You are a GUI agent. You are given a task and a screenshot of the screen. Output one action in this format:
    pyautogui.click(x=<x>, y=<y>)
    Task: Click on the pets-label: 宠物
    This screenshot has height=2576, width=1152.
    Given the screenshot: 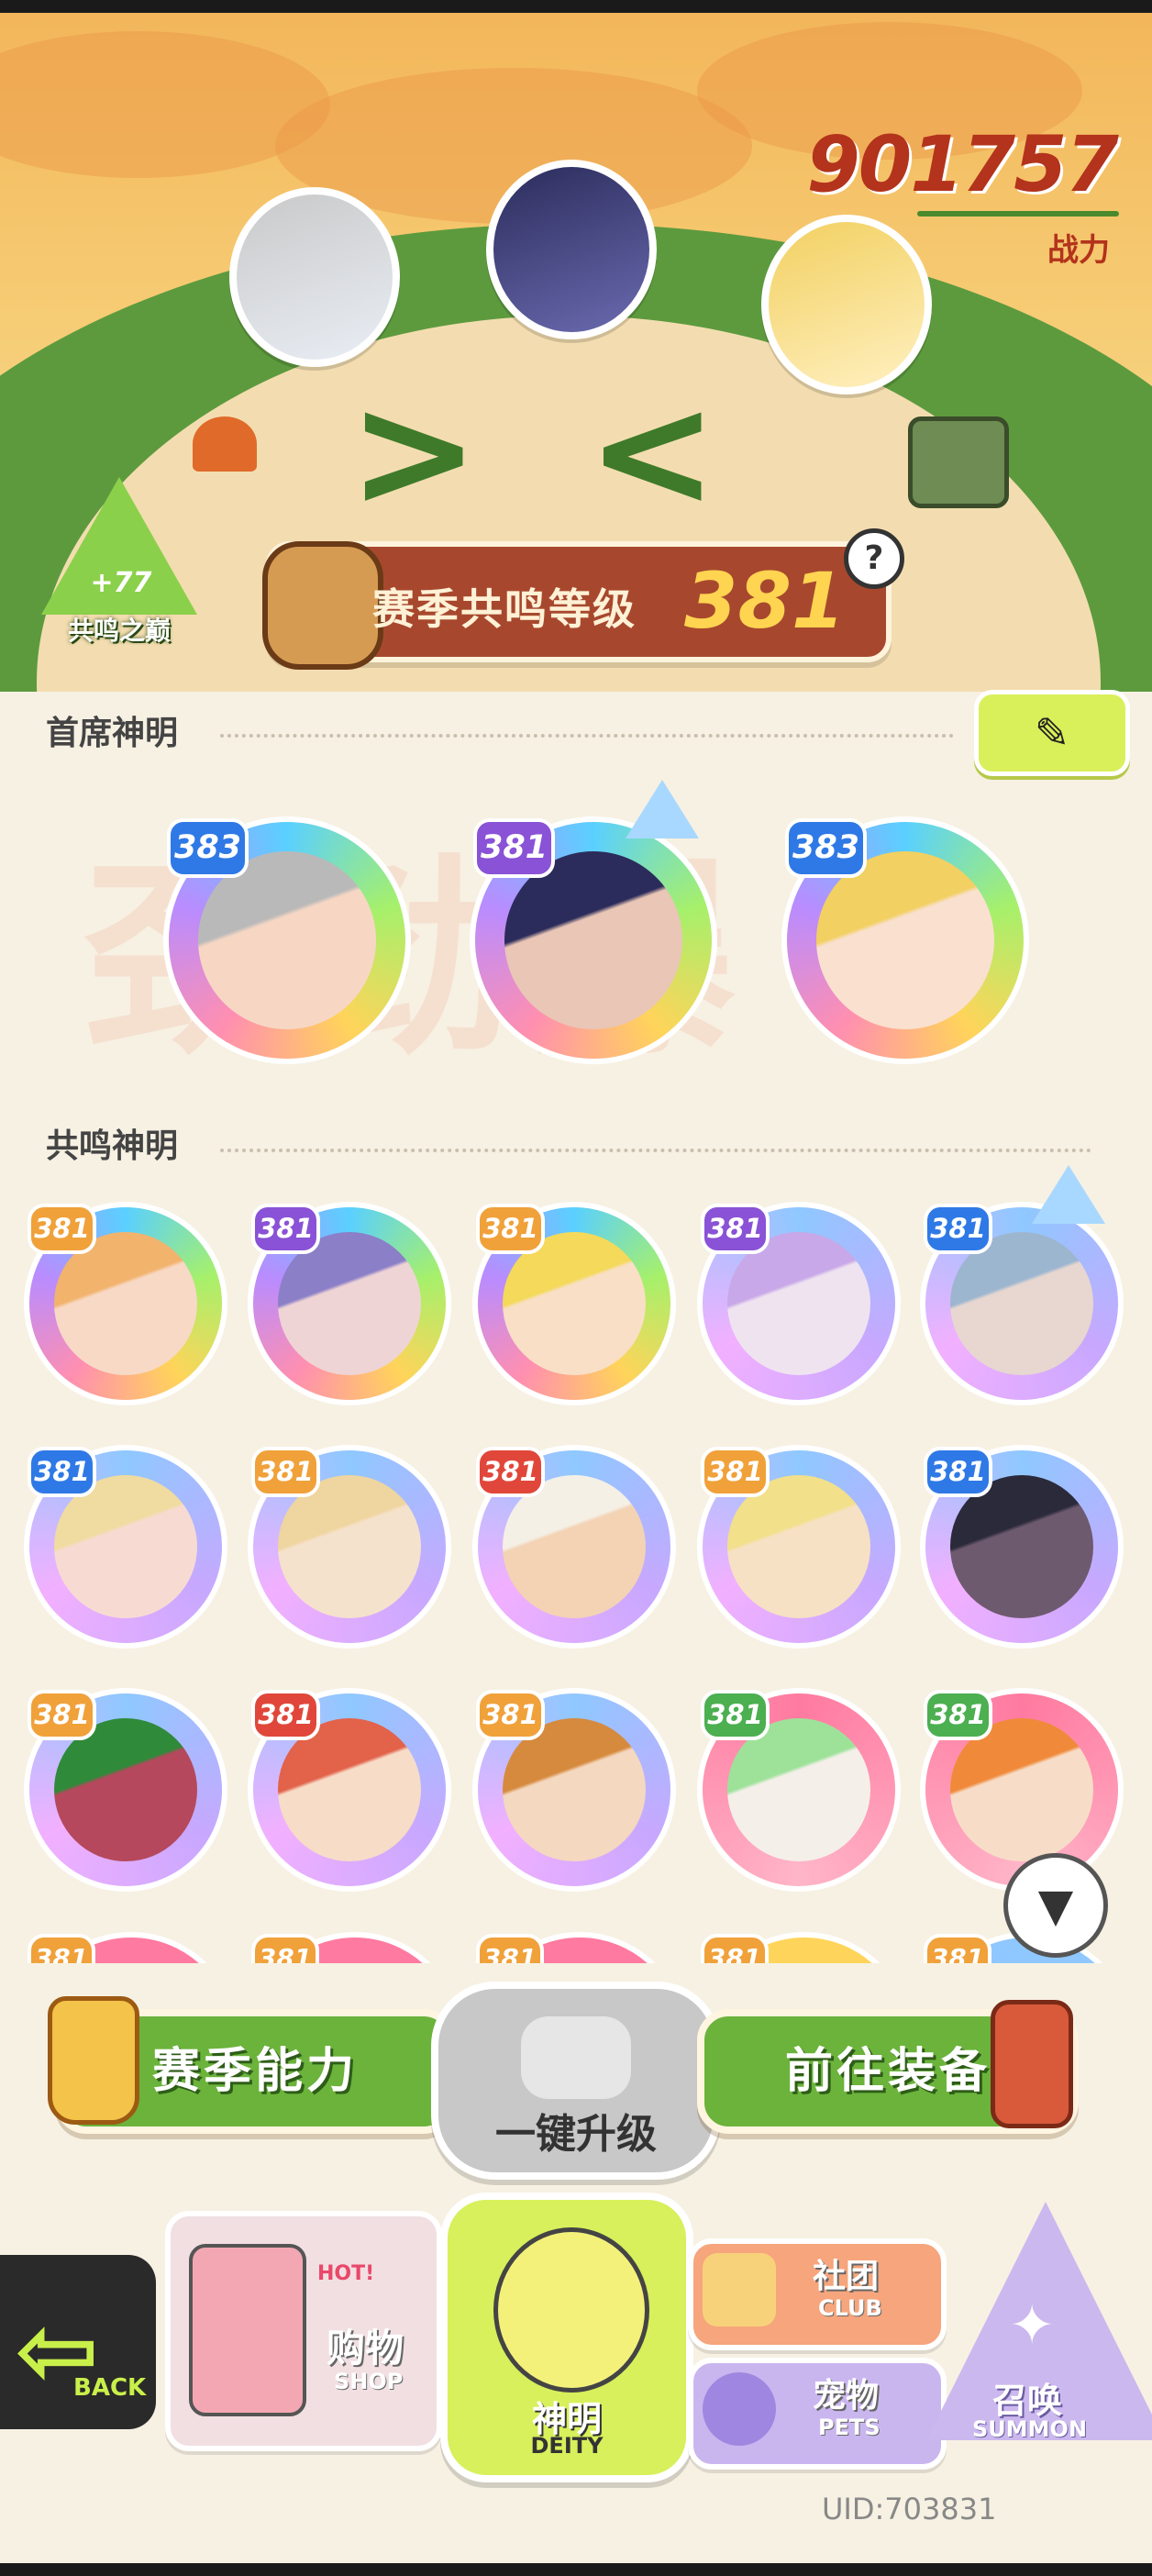 What is the action you would take?
    pyautogui.click(x=846, y=2396)
    